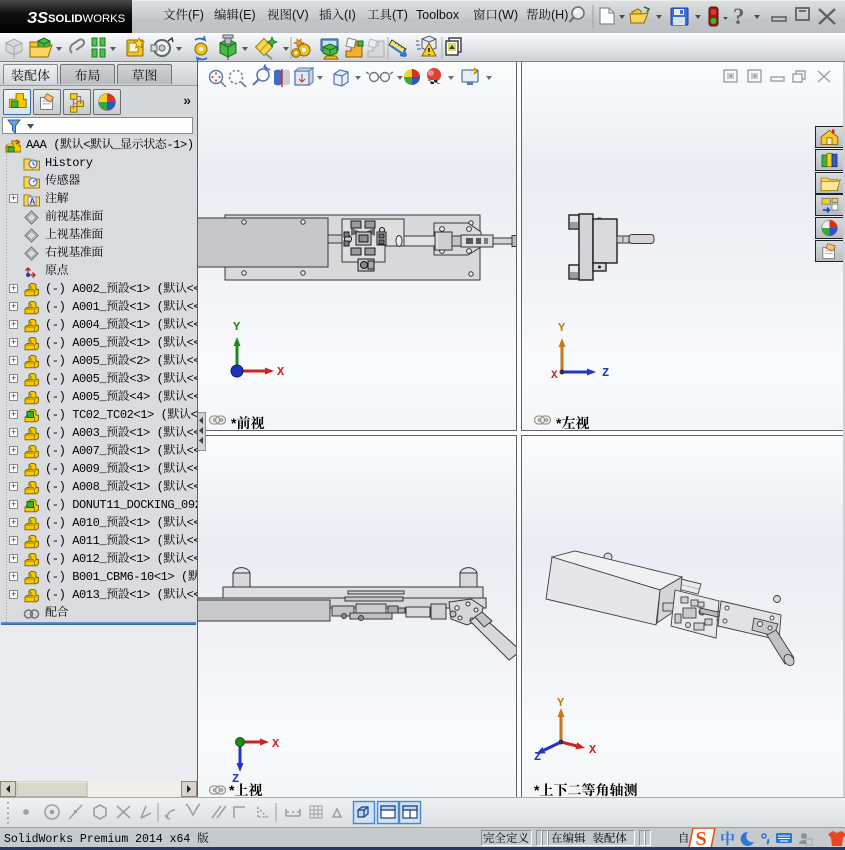 This screenshot has height=850, width=845. What do you see at coordinates (727, 838) in the screenshot?
I see `svg-text: 中` at bounding box center [727, 838].